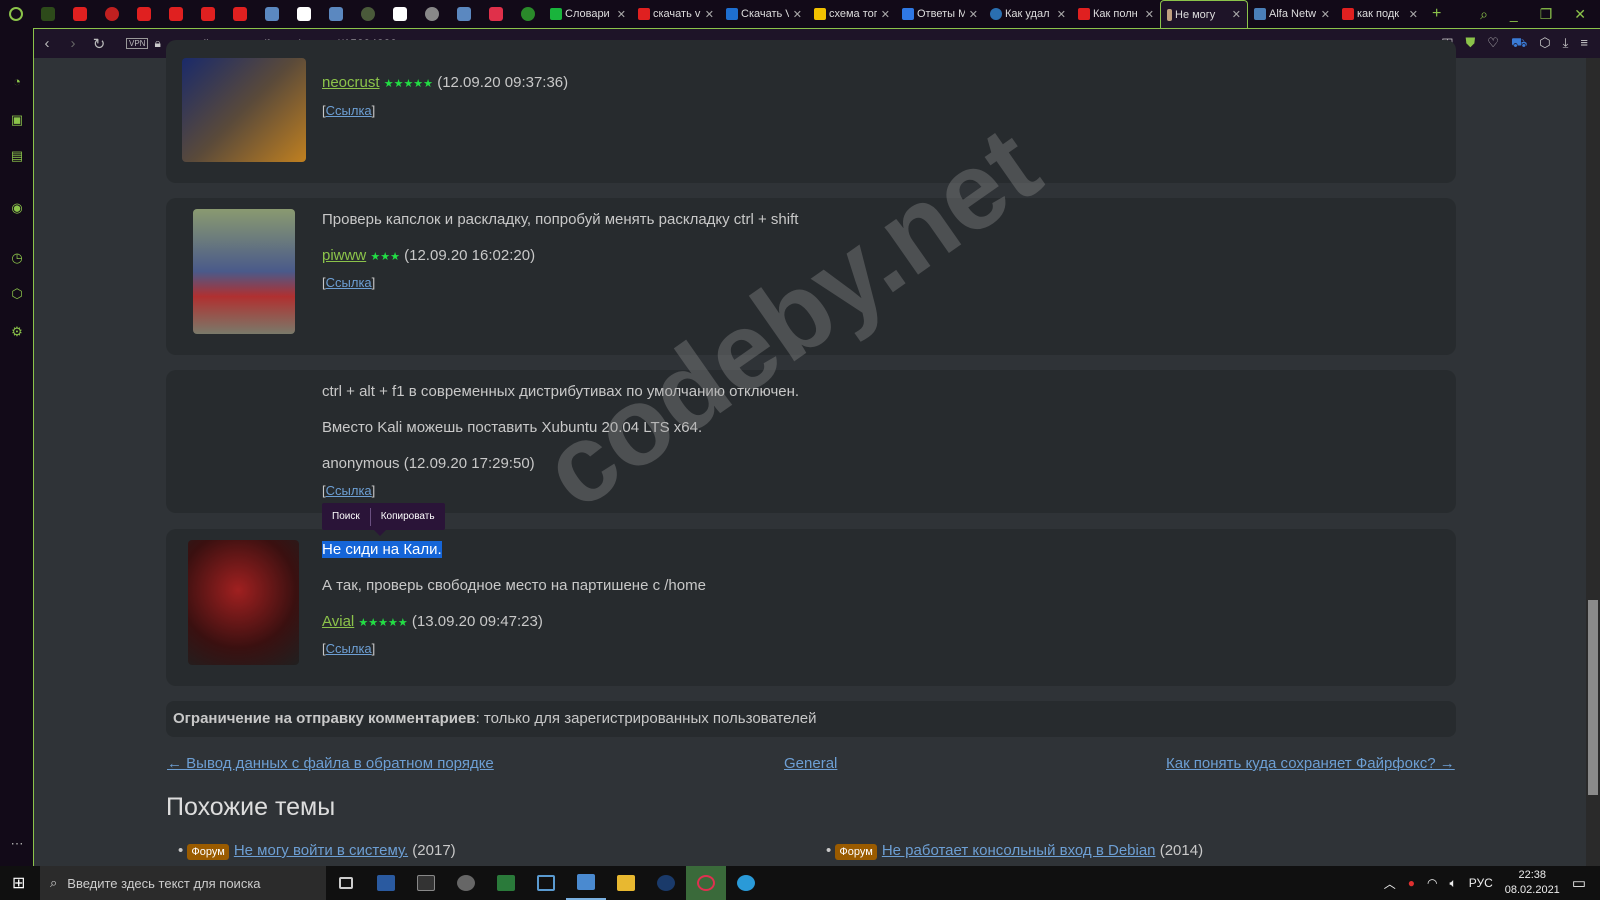 The width and height of the screenshot is (1600, 900). What do you see at coordinates (1411, 883) in the screenshot?
I see `onedrive-icon: ●` at bounding box center [1411, 883].